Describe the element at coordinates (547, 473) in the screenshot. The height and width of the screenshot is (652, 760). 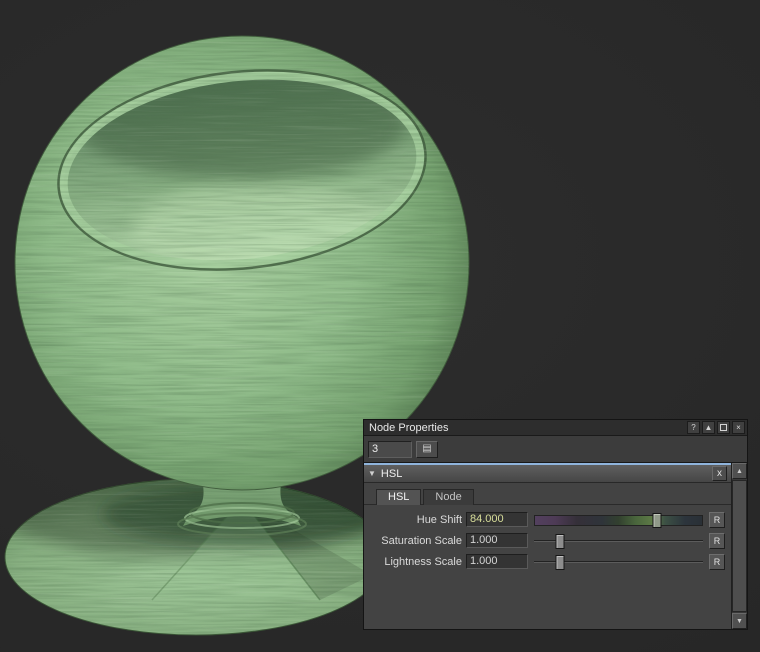
I see `hsl-section-header: ▼ HSL x` at that location.